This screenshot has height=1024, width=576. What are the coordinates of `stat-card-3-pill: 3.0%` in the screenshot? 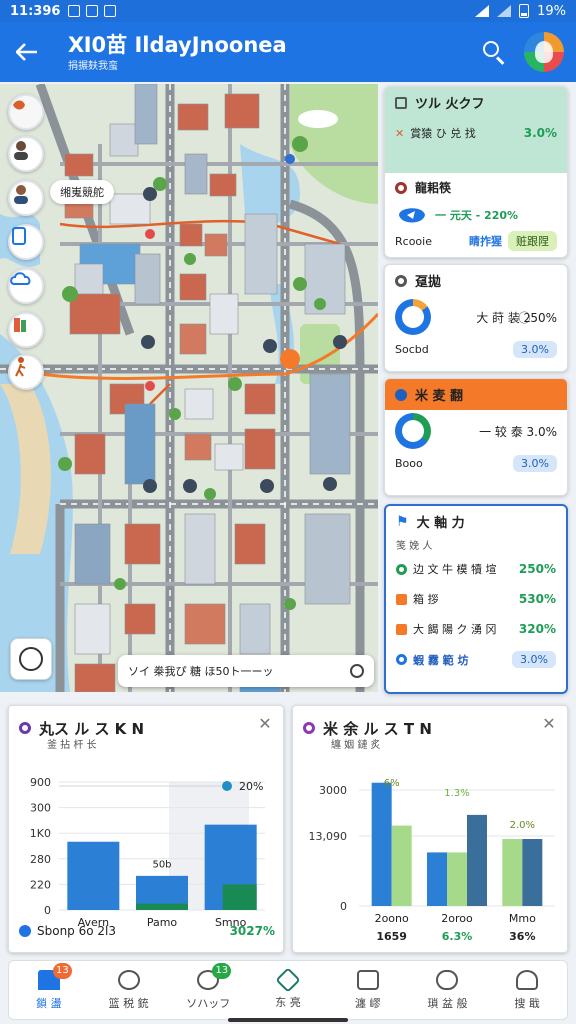 It's located at (535, 463).